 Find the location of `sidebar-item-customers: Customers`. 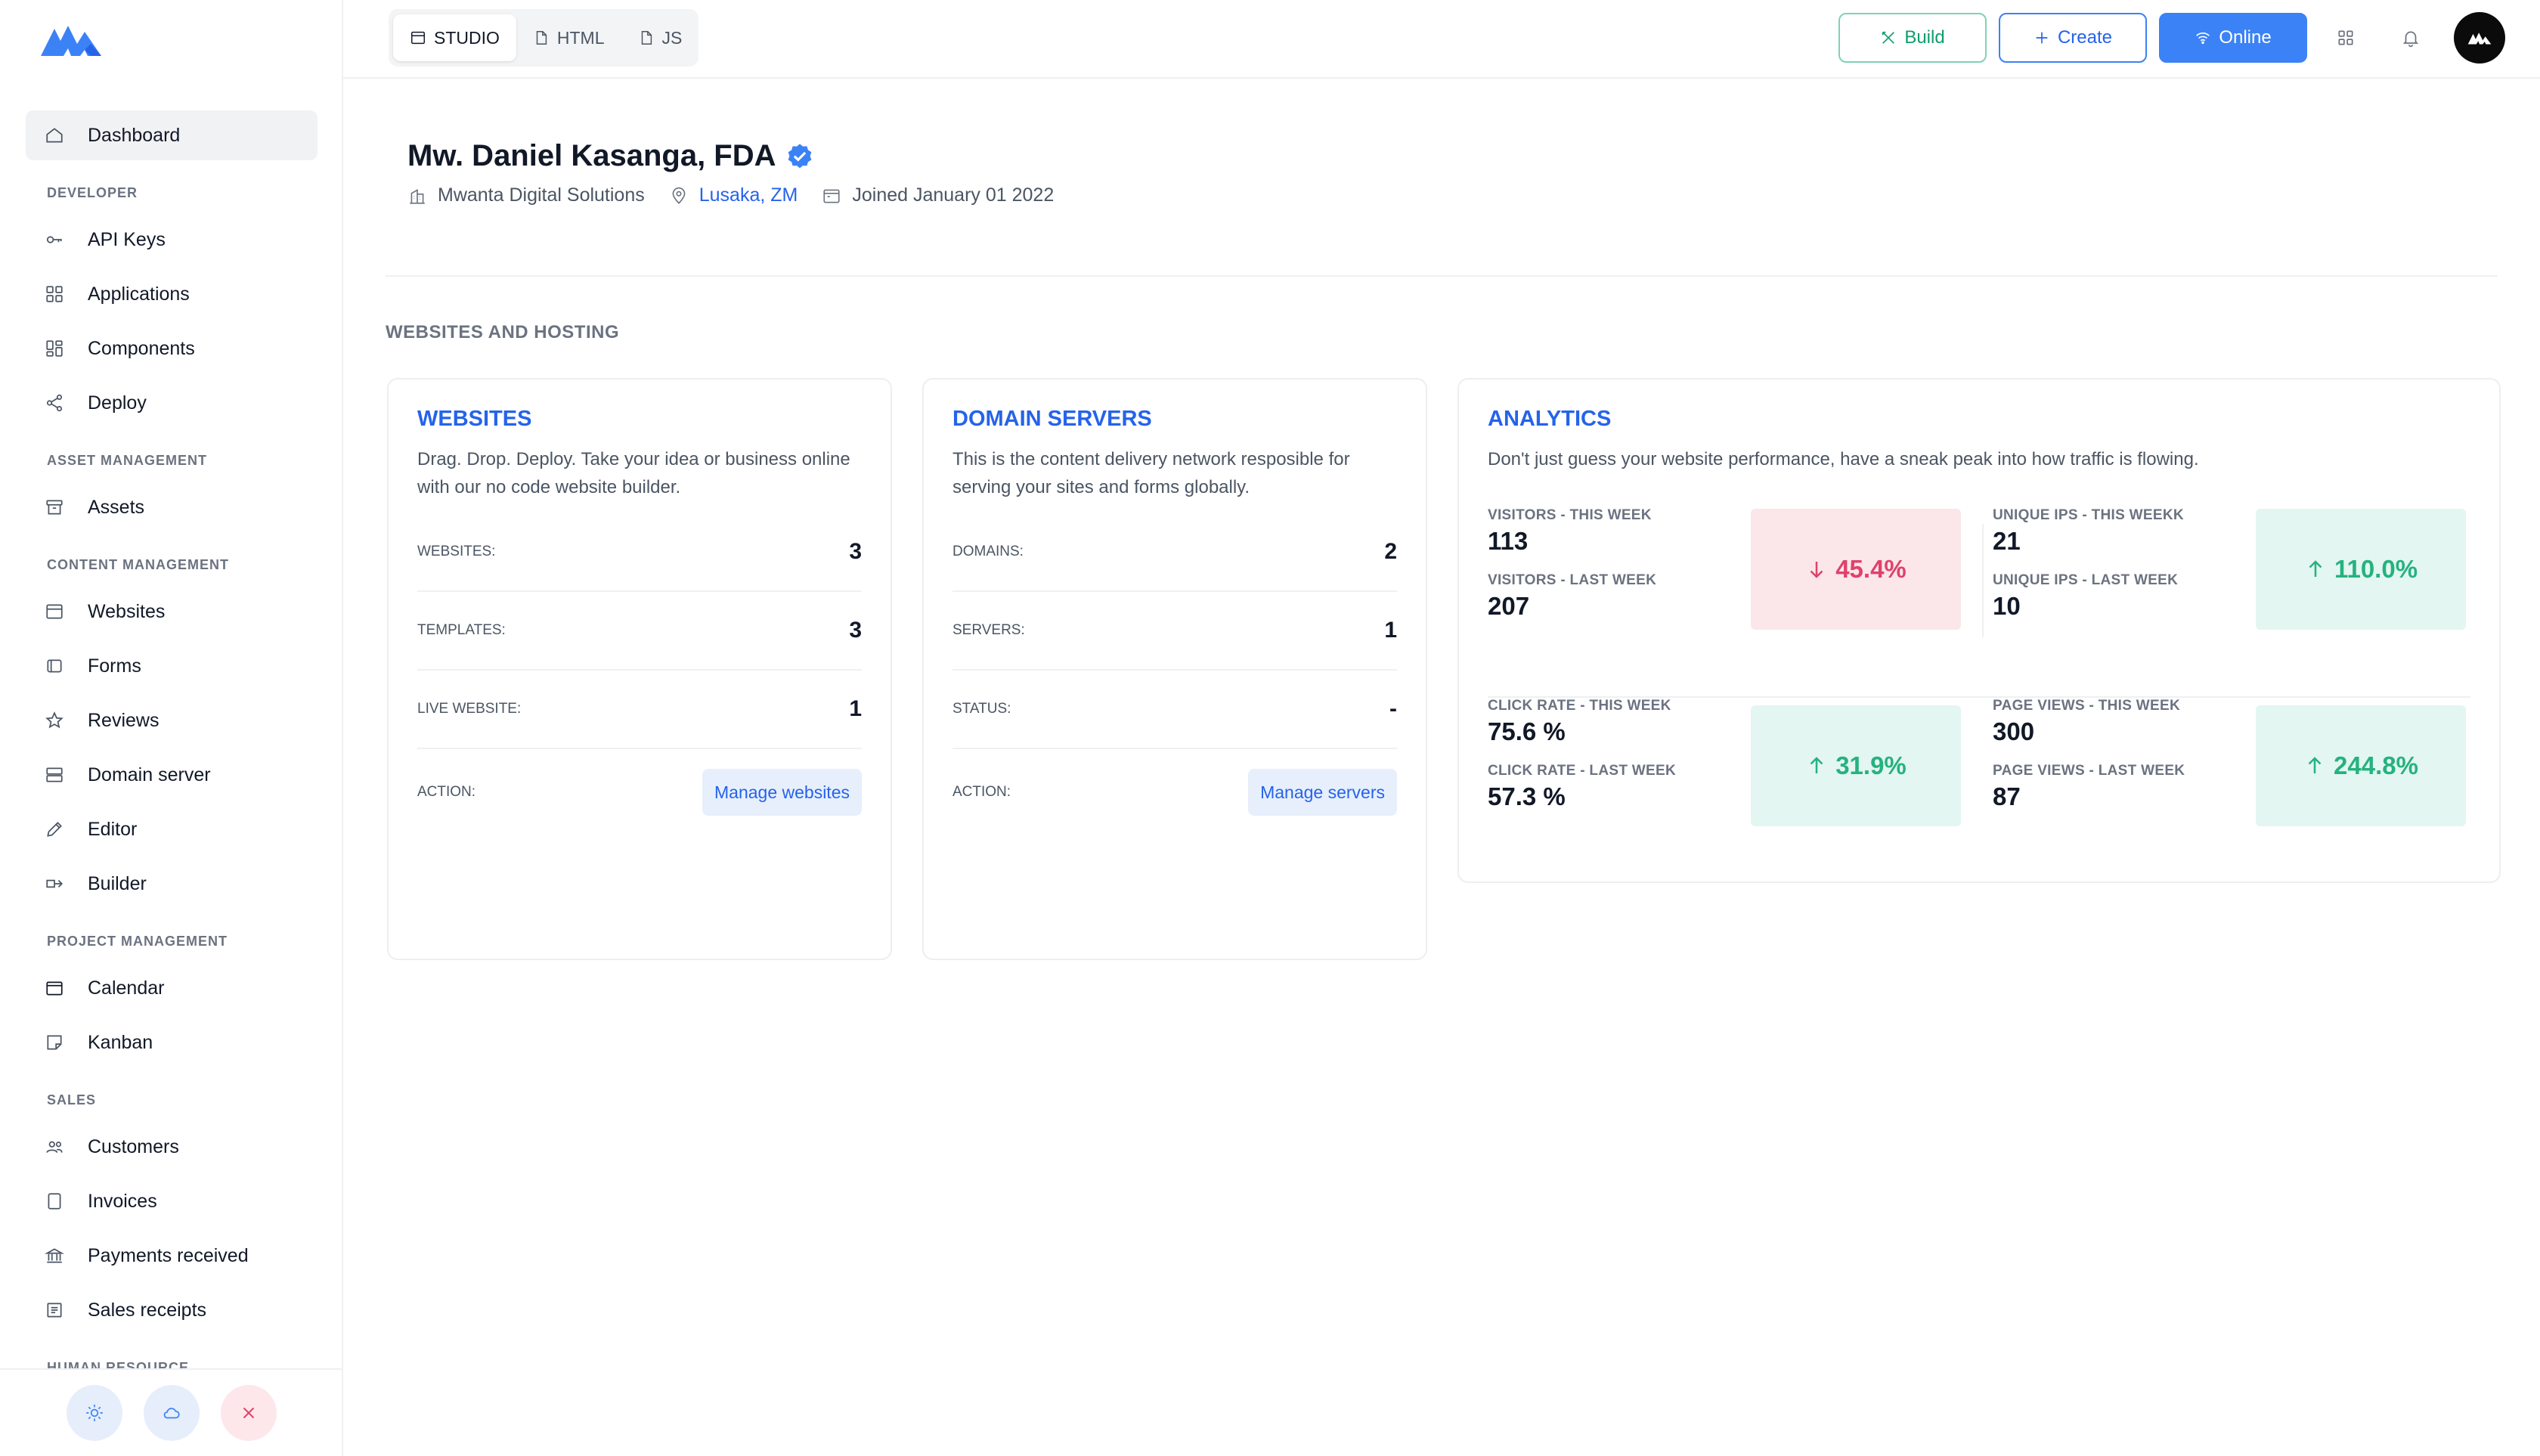

sidebar-item-customers: Customers is located at coordinates (172, 1147).